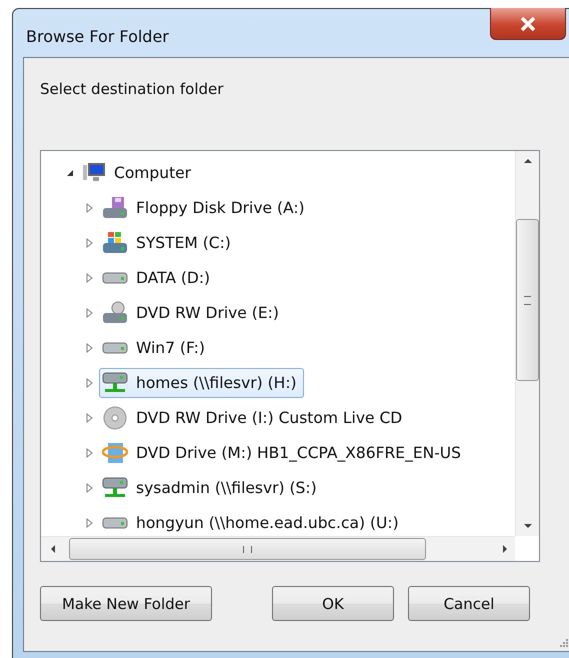  I want to click on tree-item: DVD Drive (M:) HB1_CCPA_X86FRE_EN-US, so click(283, 453).